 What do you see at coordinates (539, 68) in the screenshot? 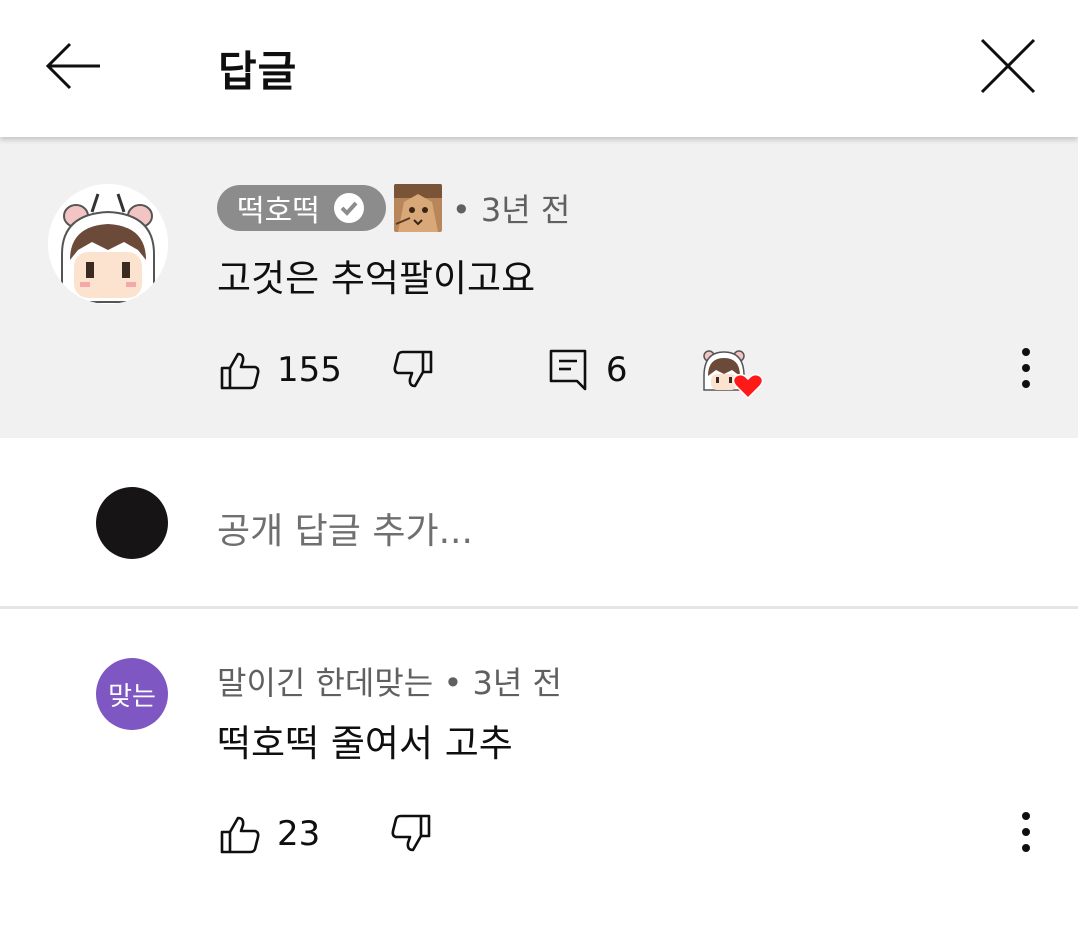
I see `top-bar: 답글` at bounding box center [539, 68].